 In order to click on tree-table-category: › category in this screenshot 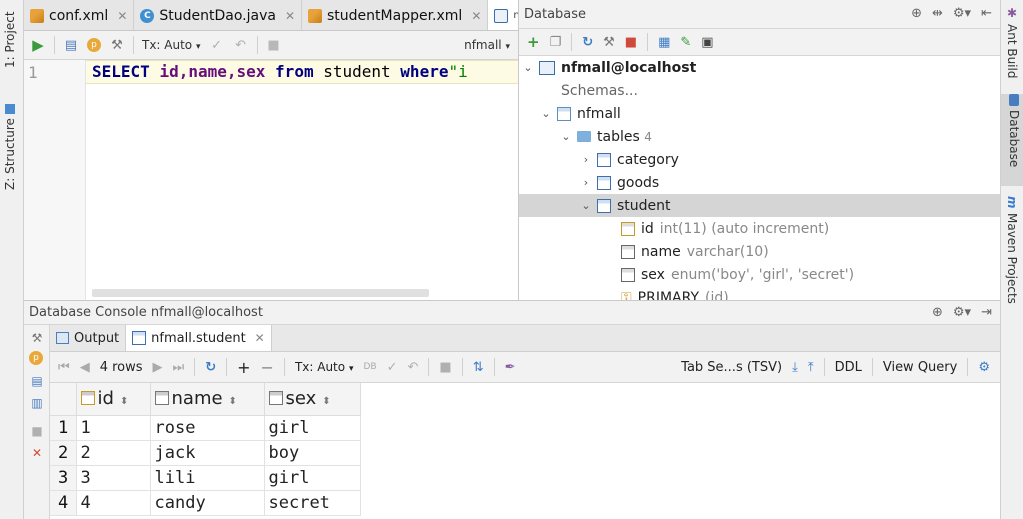, I will do `click(630, 159)`.